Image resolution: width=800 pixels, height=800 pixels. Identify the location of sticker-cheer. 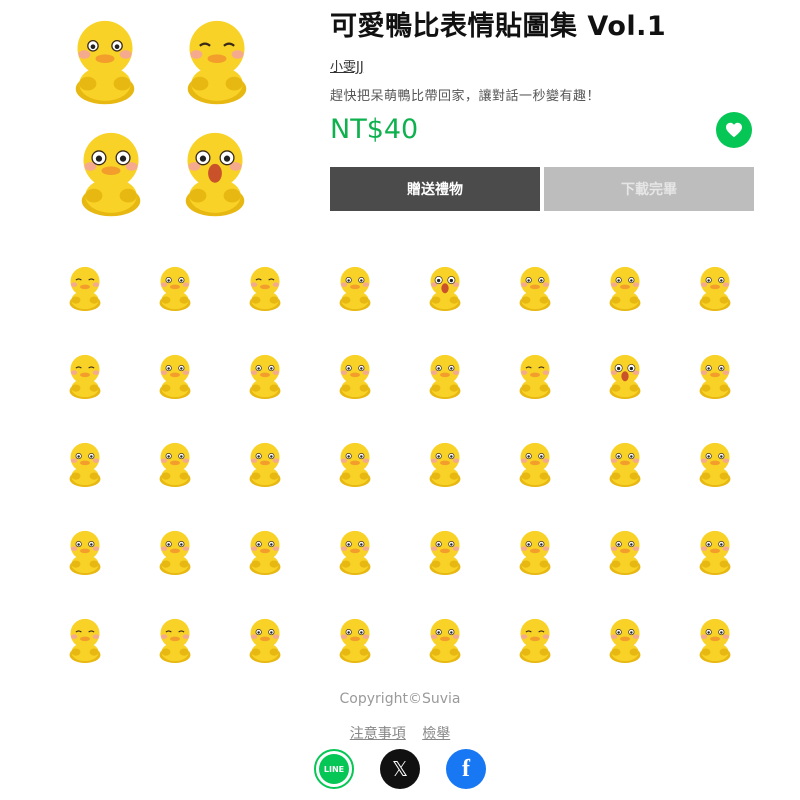
(445, 374).